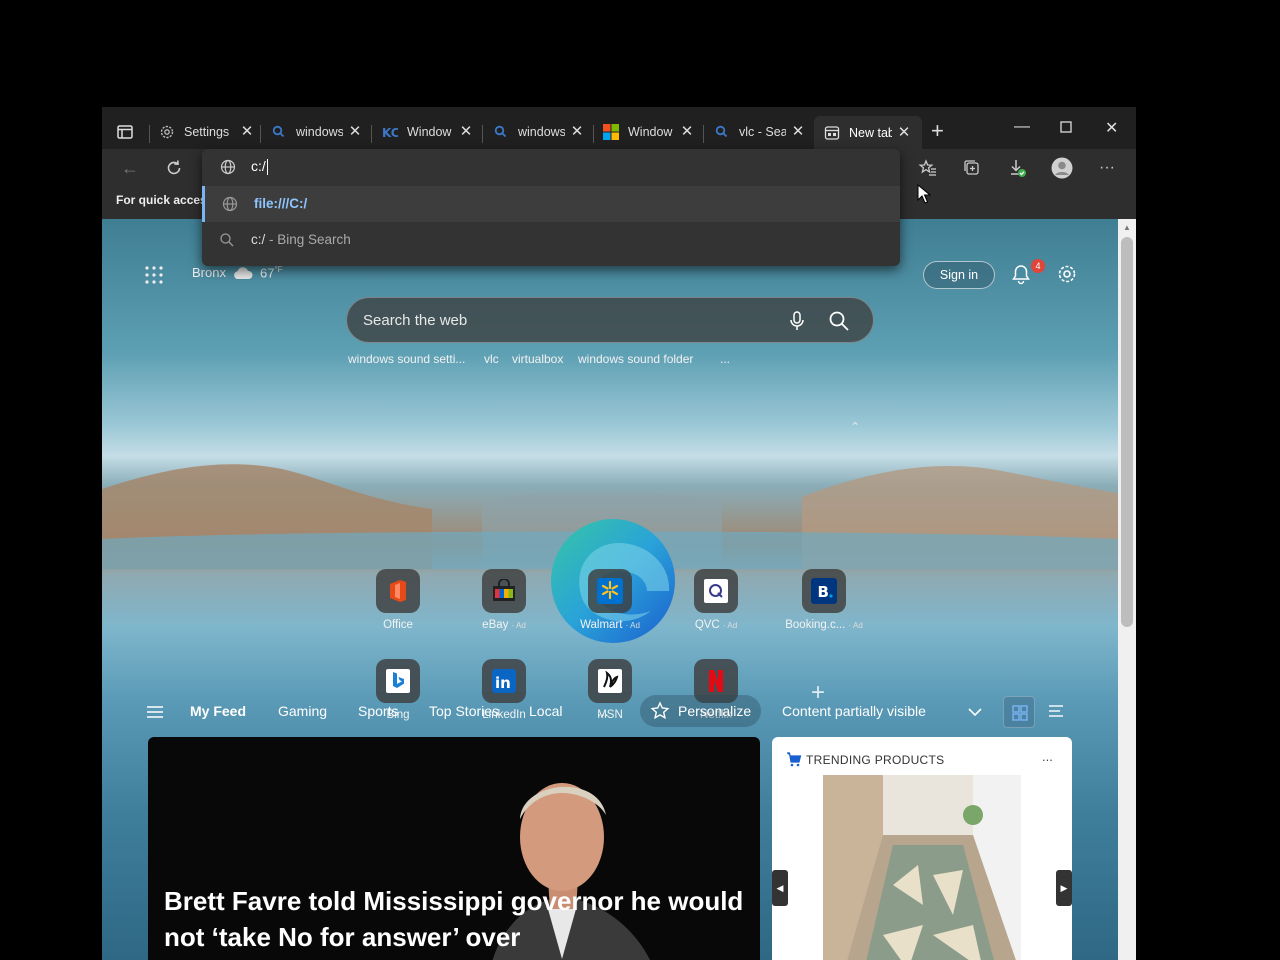 The height and width of the screenshot is (960, 1280). I want to click on quicklink-ebay: eBay · Ad, so click(504, 600).